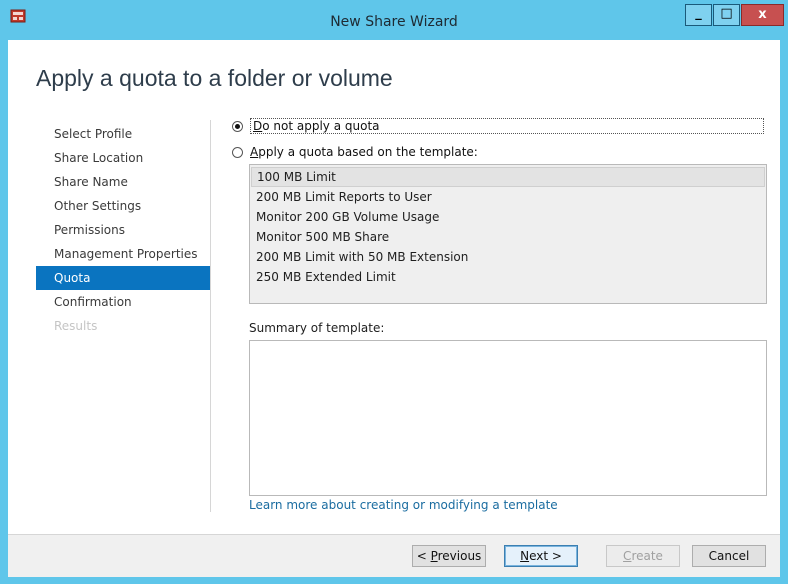  I want to click on nav-item-share-location: Share Location, so click(123, 158).